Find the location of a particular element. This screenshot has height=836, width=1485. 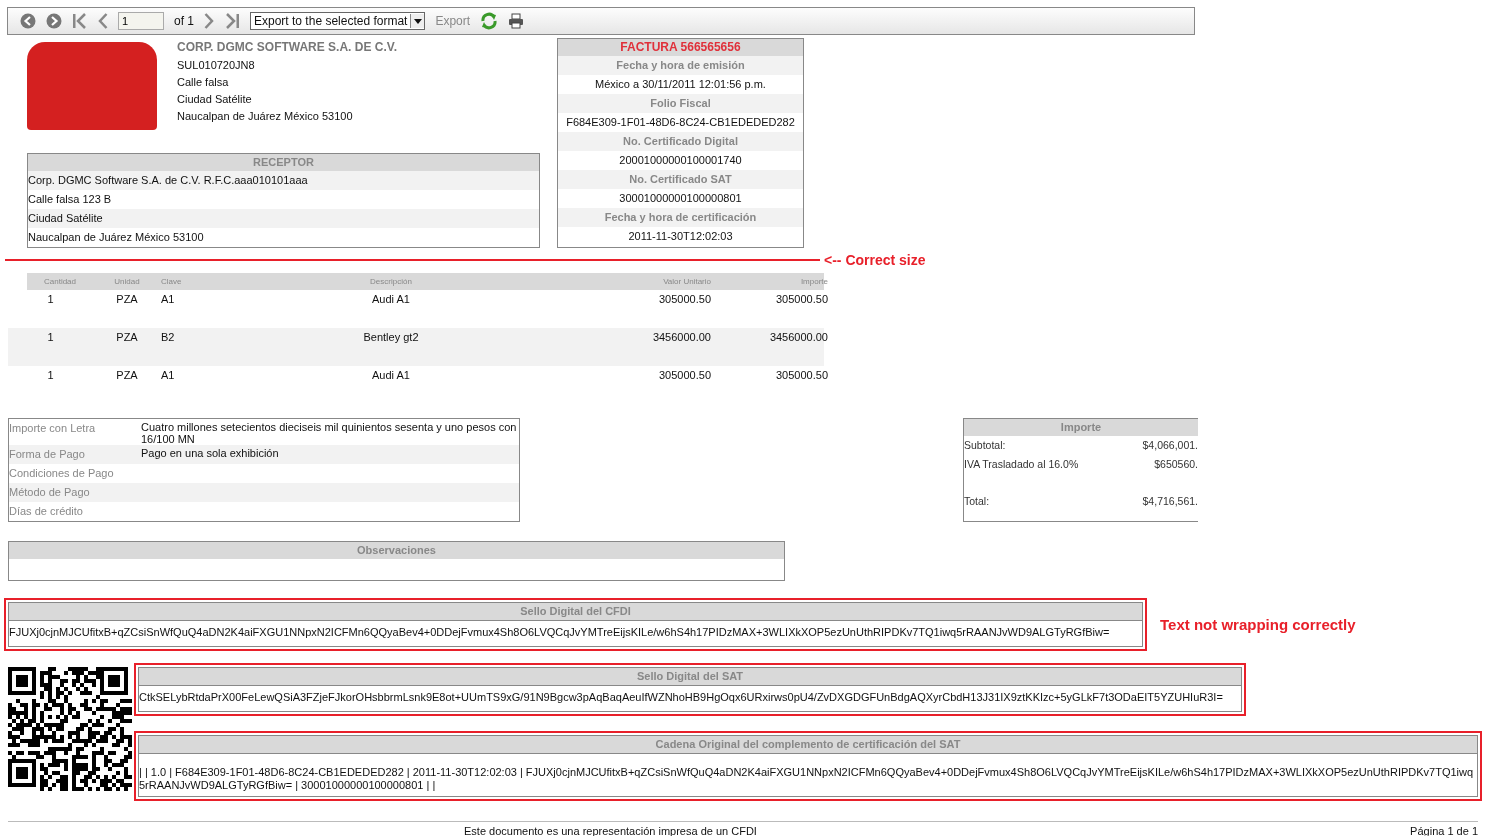

field-label: Folio Fiscal is located at coordinates (680, 103).